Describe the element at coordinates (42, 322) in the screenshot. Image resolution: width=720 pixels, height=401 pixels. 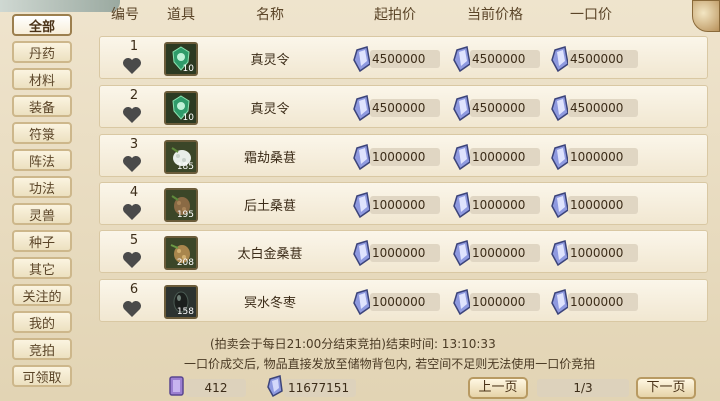
I see `sidebar-item-11: 我的` at that location.